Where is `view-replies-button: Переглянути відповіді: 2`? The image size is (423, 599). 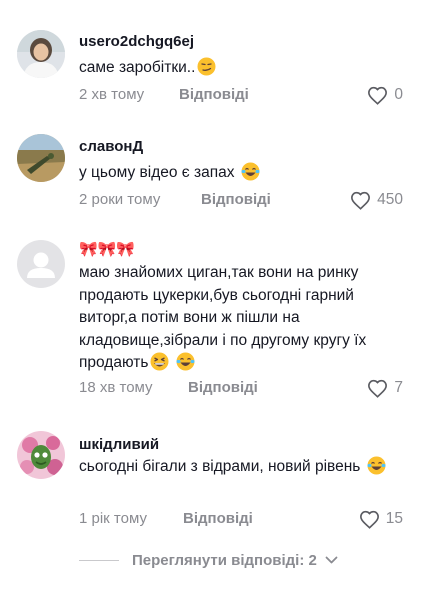 view-replies-button: Переглянути відповіді: 2 is located at coordinates (208, 560).